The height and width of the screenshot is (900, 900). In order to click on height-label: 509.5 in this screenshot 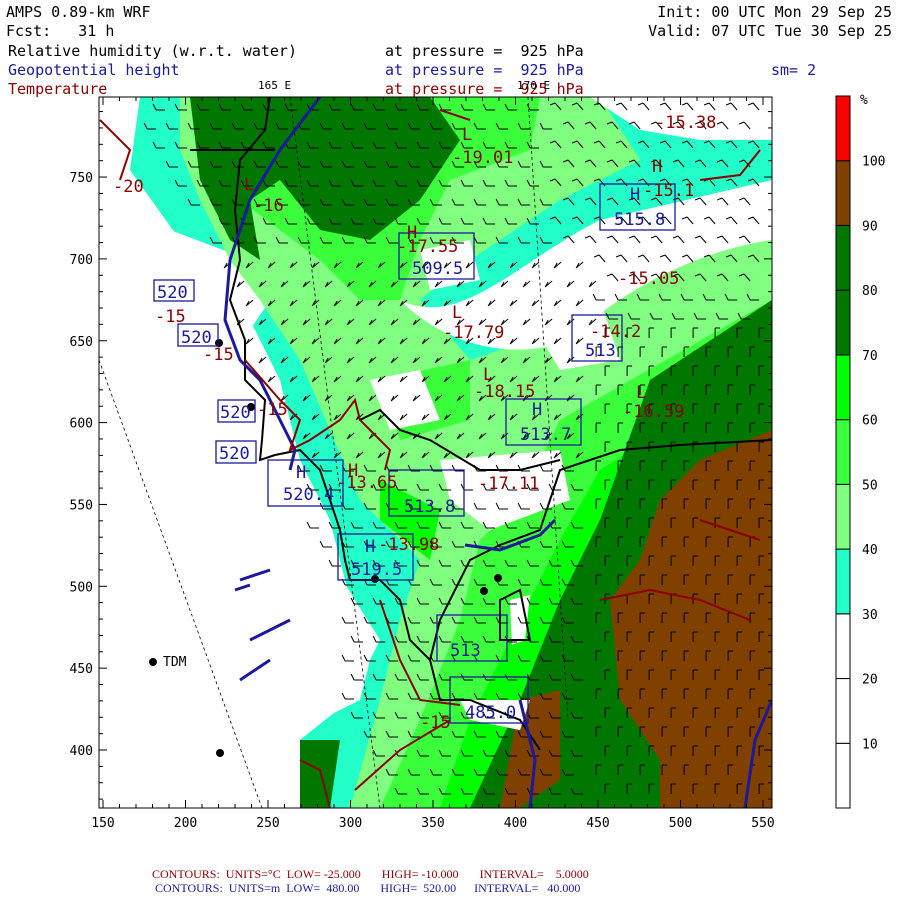, I will do `click(437, 269)`.